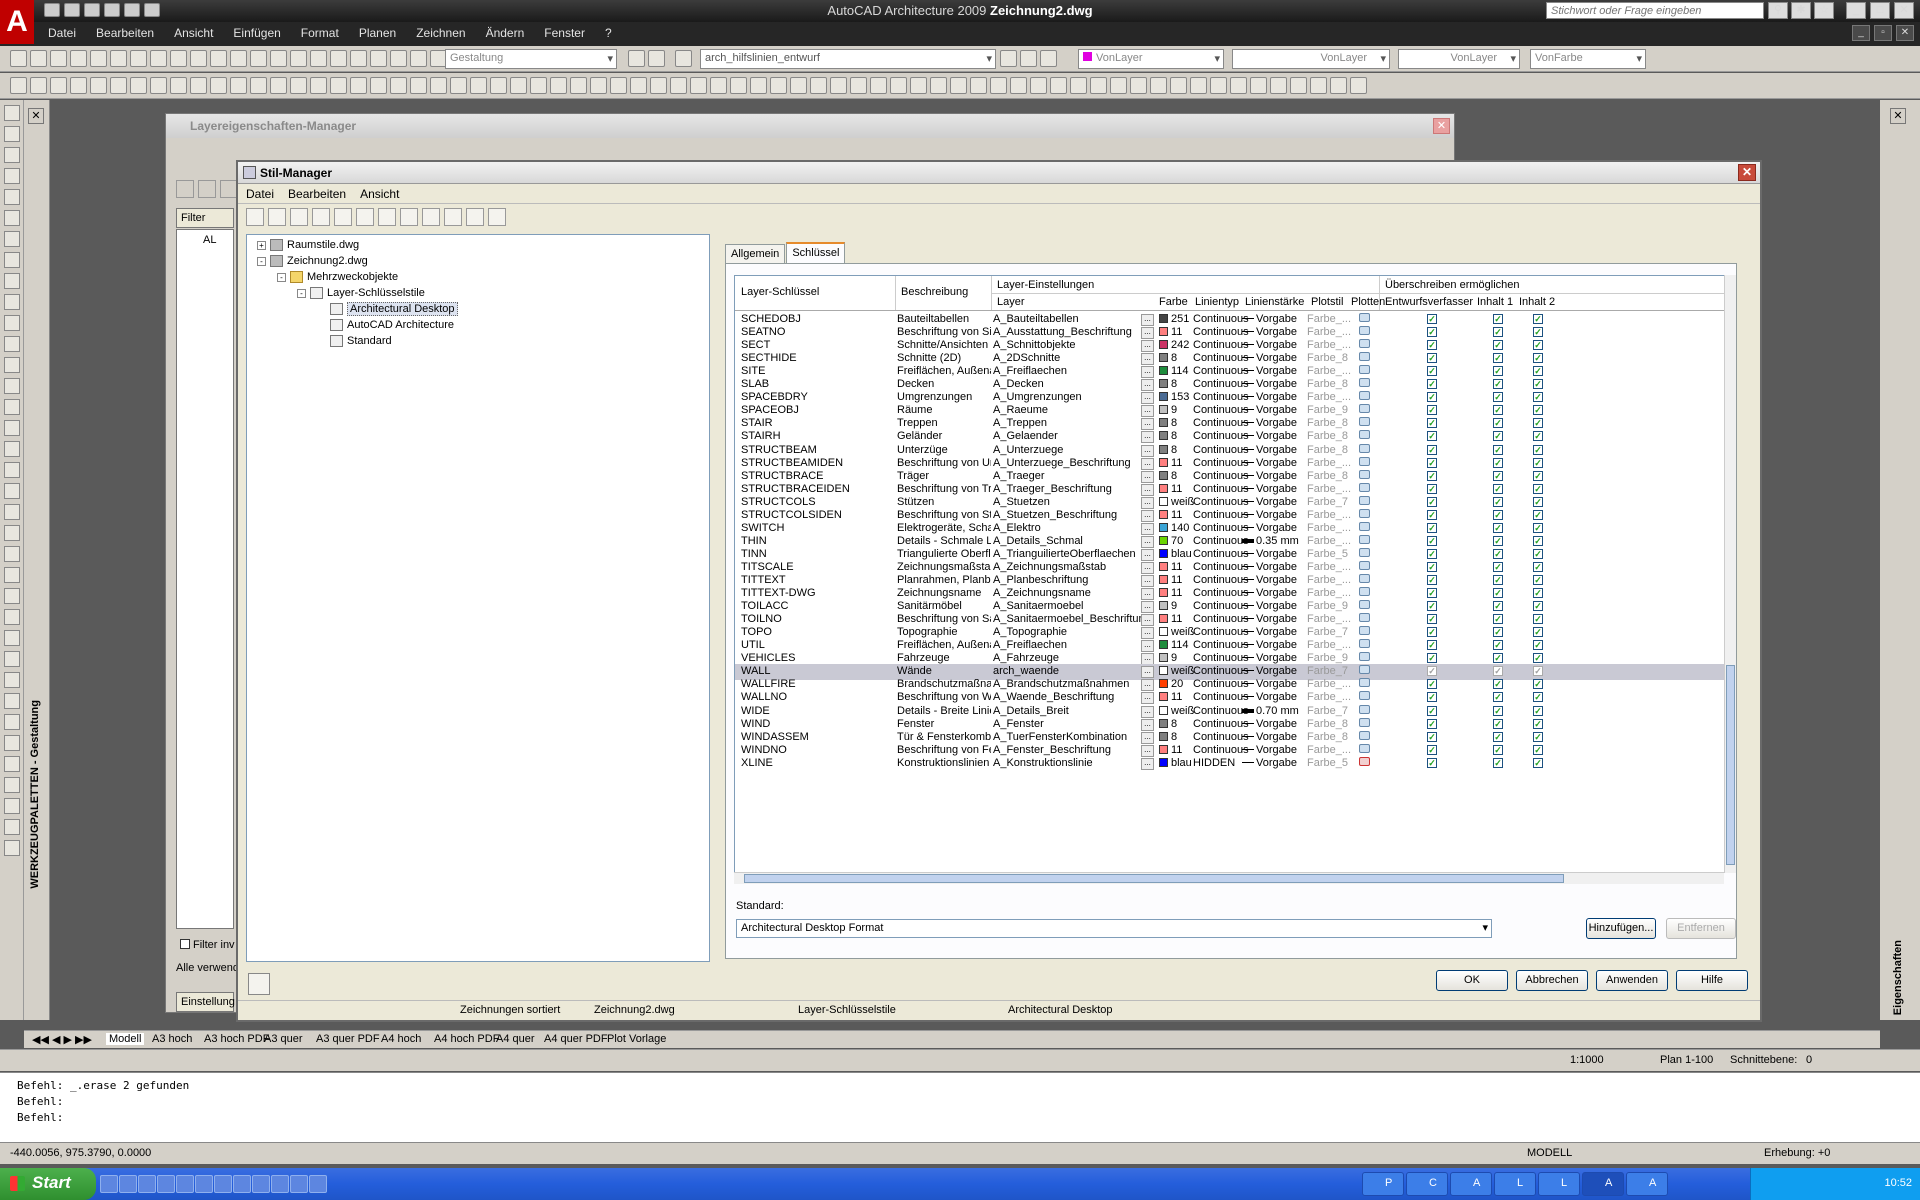 The width and height of the screenshot is (1920, 1200). What do you see at coordinates (1540, 764) in the screenshot?
I see `content2-checkbox: ✓` at bounding box center [1540, 764].